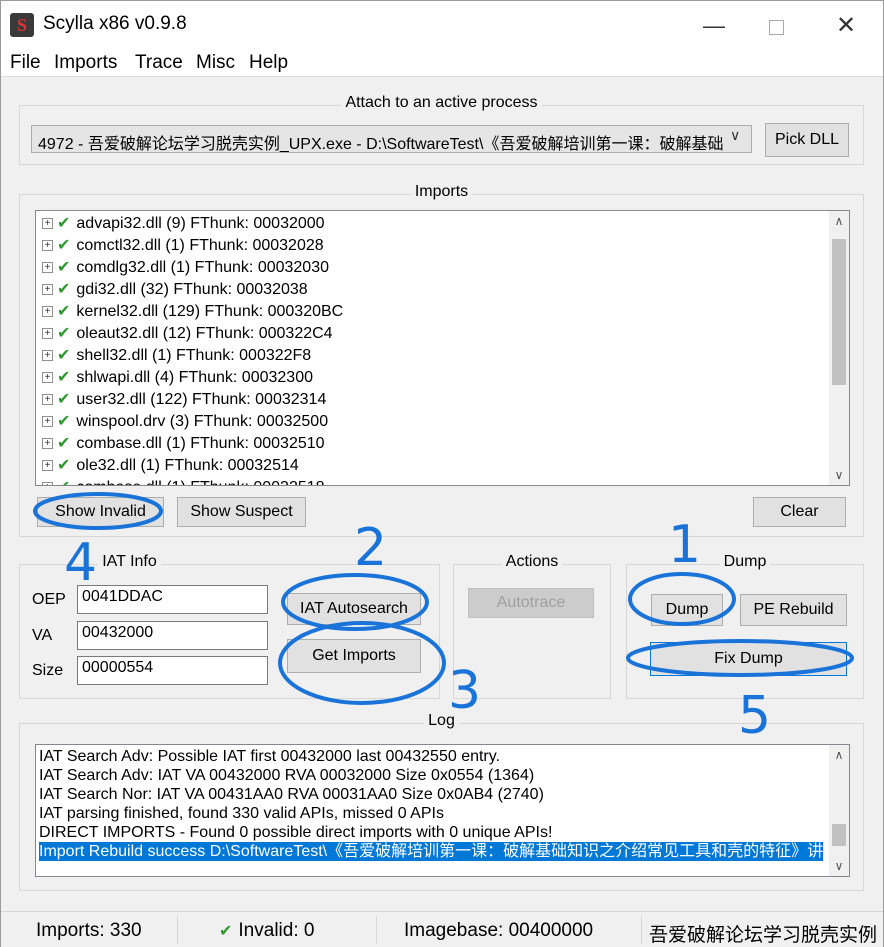 The image size is (884, 947). I want to click on autotrace-button: Autotrace, so click(531, 603).